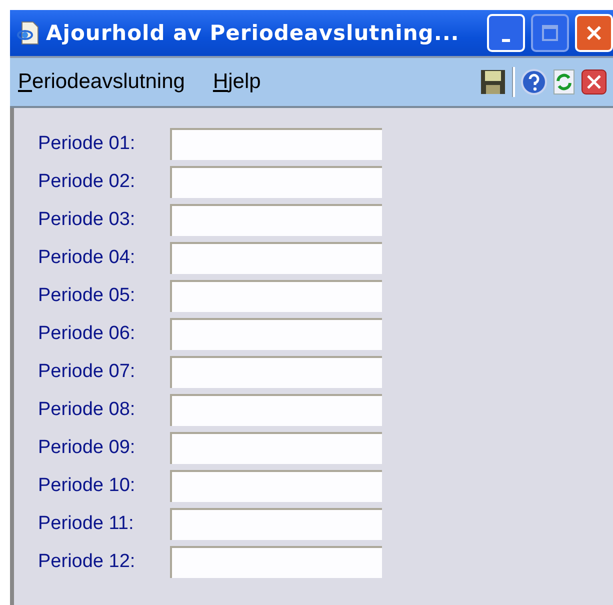  Describe the element at coordinates (506, 33) in the screenshot. I see `minimize-button` at that location.